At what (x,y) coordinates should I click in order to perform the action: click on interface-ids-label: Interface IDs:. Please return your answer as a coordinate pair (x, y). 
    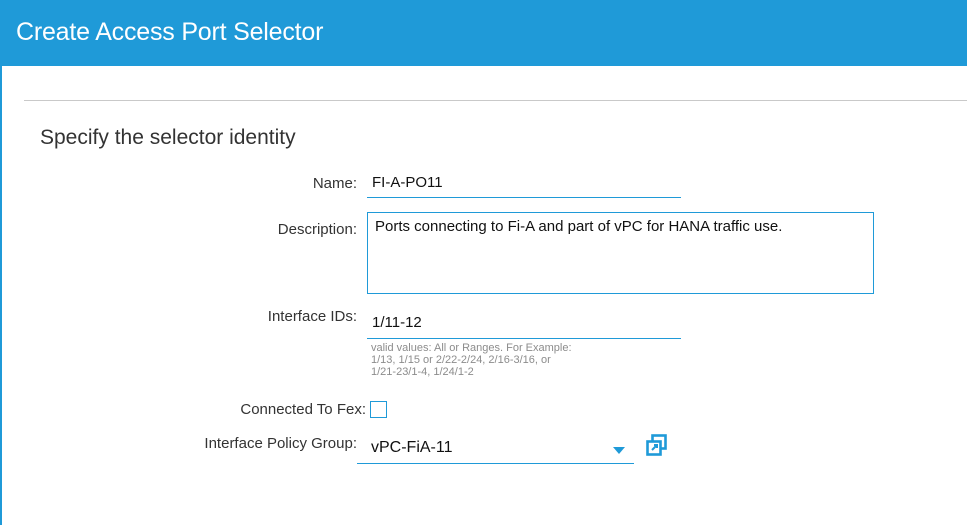
    Looking at the image, I should click on (312, 316).